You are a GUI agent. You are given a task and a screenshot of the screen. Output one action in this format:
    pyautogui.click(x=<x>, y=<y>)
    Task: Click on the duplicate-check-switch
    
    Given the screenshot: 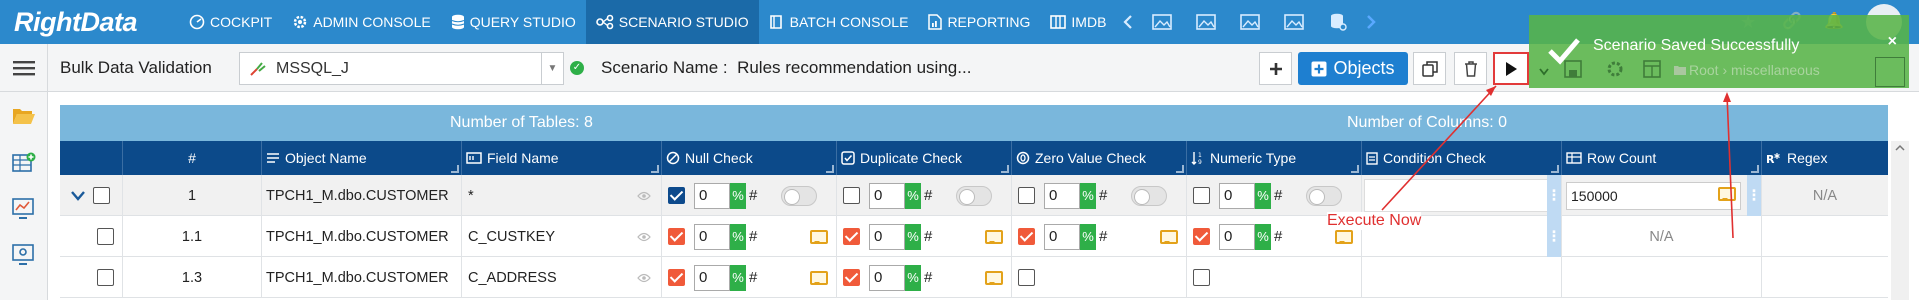 What is the action you would take?
    pyautogui.click(x=974, y=195)
    